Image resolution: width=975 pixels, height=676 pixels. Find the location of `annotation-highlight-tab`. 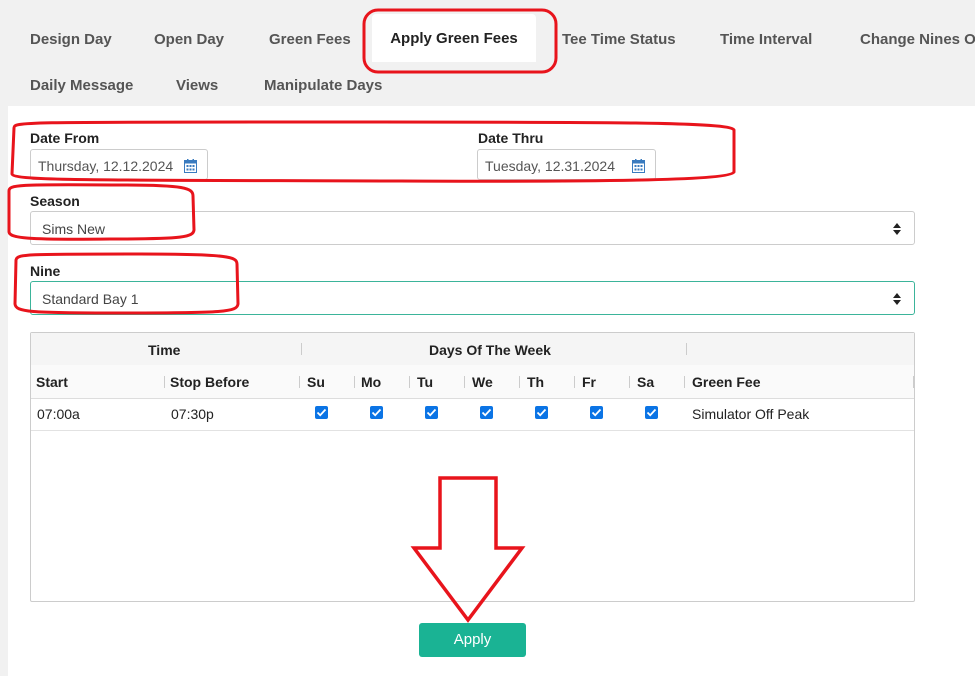

annotation-highlight-tab is located at coordinates (460, 41).